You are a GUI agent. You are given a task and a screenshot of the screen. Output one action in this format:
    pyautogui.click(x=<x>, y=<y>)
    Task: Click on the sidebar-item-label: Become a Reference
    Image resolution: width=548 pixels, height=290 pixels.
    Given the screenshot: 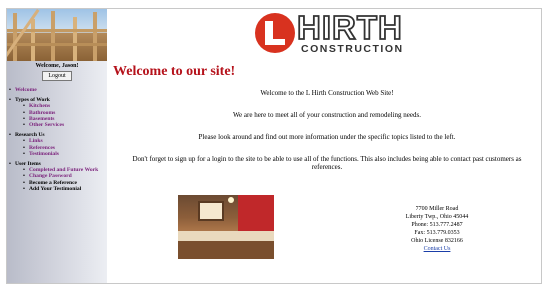 What is the action you would take?
    pyautogui.click(x=53, y=183)
    